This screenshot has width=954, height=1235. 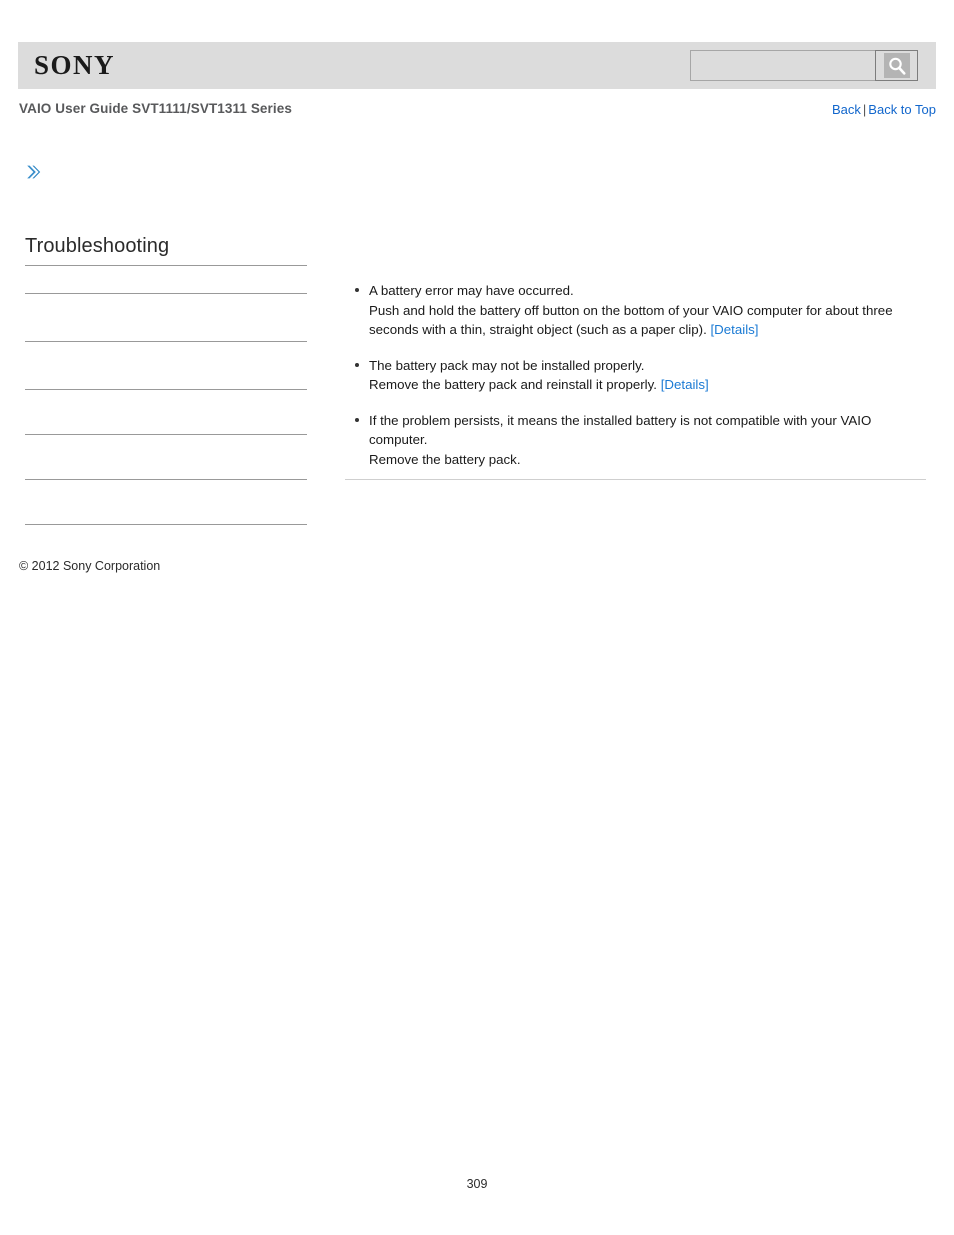 I want to click on page-number: 309, so click(x=477, y=1184).